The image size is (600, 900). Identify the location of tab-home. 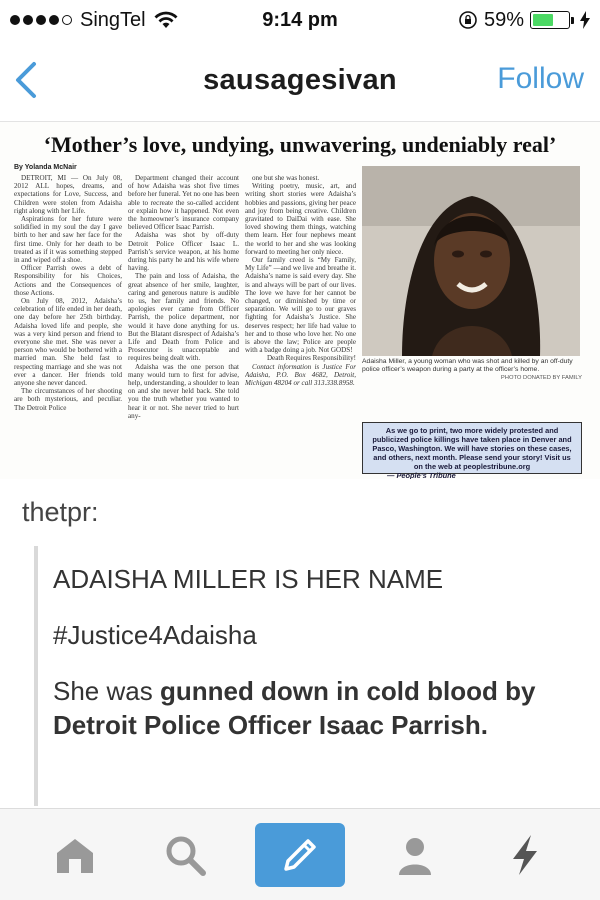
(75, 855).